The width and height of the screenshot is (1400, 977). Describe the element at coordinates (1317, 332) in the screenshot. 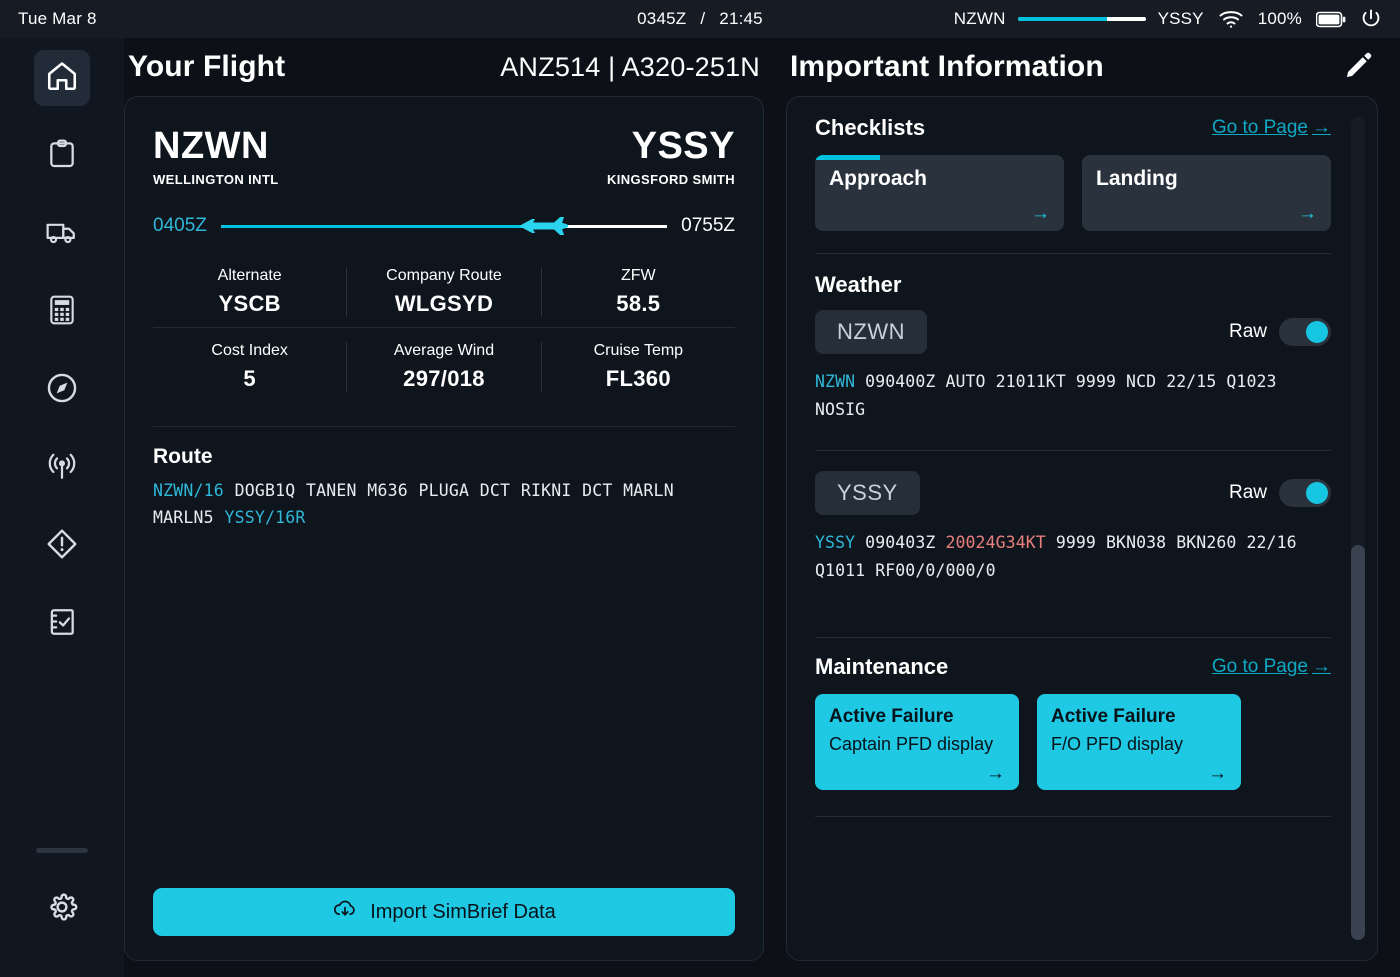

I see `toggle-knob` at that location.